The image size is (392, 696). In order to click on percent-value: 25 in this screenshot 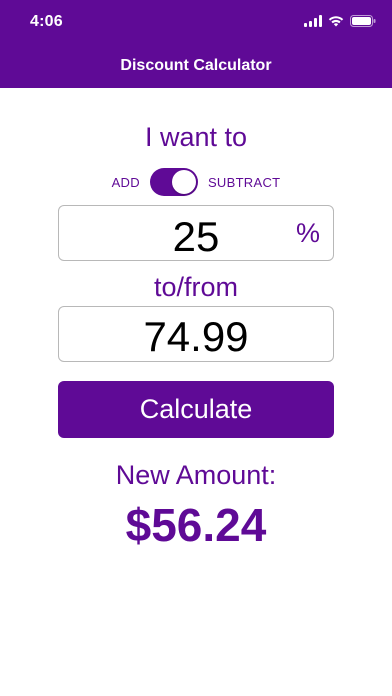, I will do `click(196, 236)`.